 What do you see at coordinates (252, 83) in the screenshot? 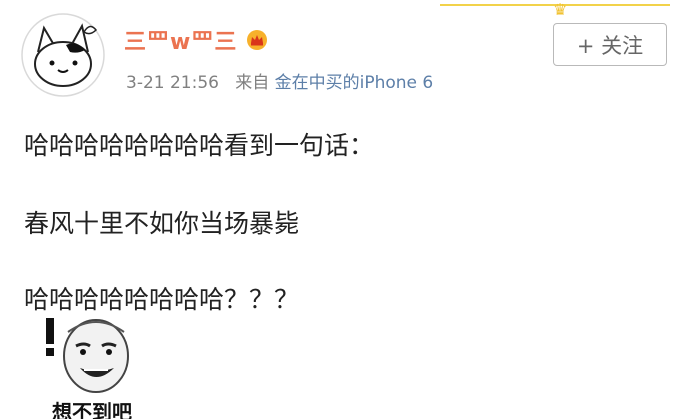
I see `from-label: 来自` at bounding box center [252, 83].